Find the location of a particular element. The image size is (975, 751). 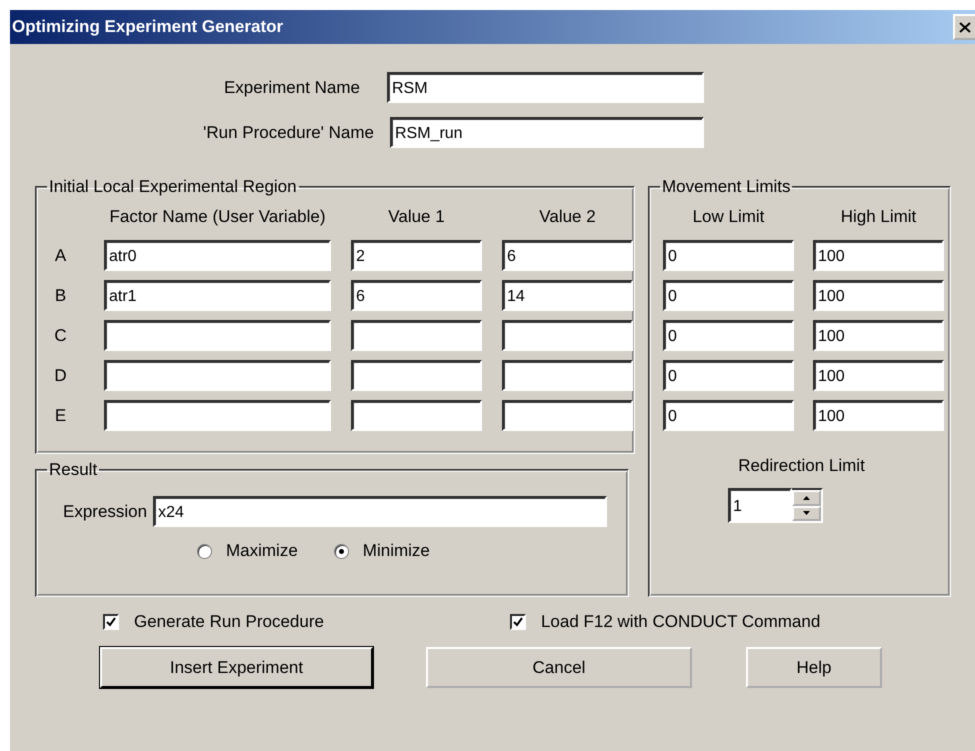

field-label: 'Run Procedure' Name is located at coordinates (288, 132).